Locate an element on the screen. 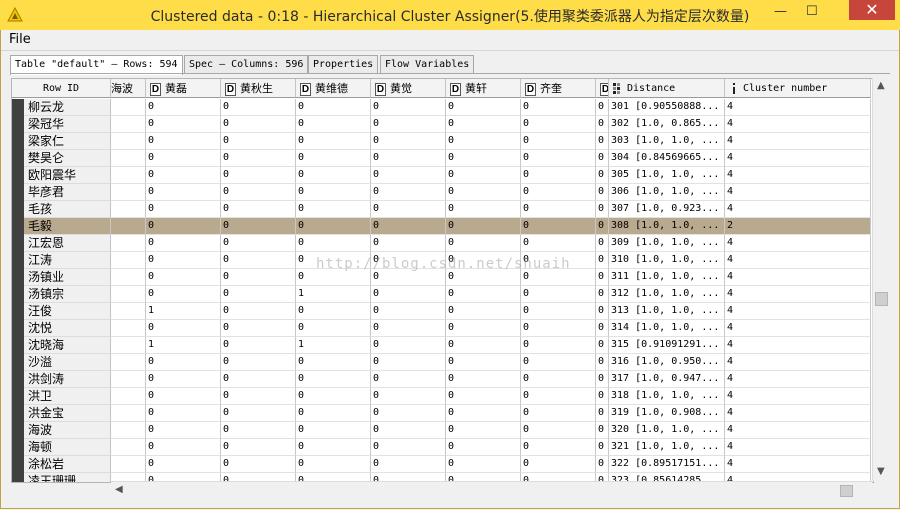  table-row: 江宏恩 0 0 0 0 0 0 0 309 [1.0, 1.0, ... 4 is located at coordinates (442, 243).